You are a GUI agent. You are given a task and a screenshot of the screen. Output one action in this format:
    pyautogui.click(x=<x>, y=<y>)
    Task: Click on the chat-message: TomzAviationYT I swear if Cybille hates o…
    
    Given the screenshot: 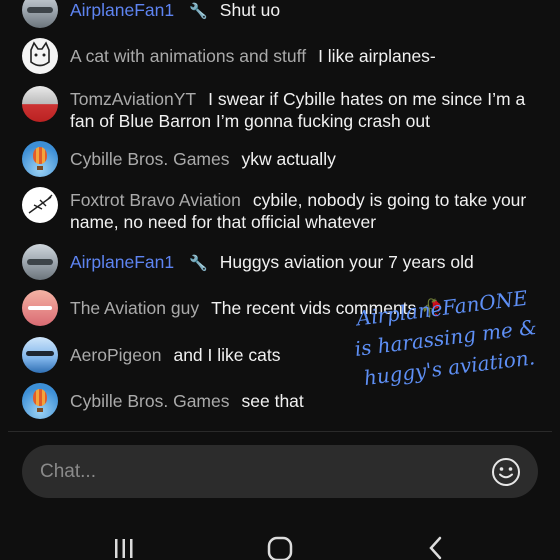 What is the action you would take?
    pyautogui.click(x=282, y=109)
    